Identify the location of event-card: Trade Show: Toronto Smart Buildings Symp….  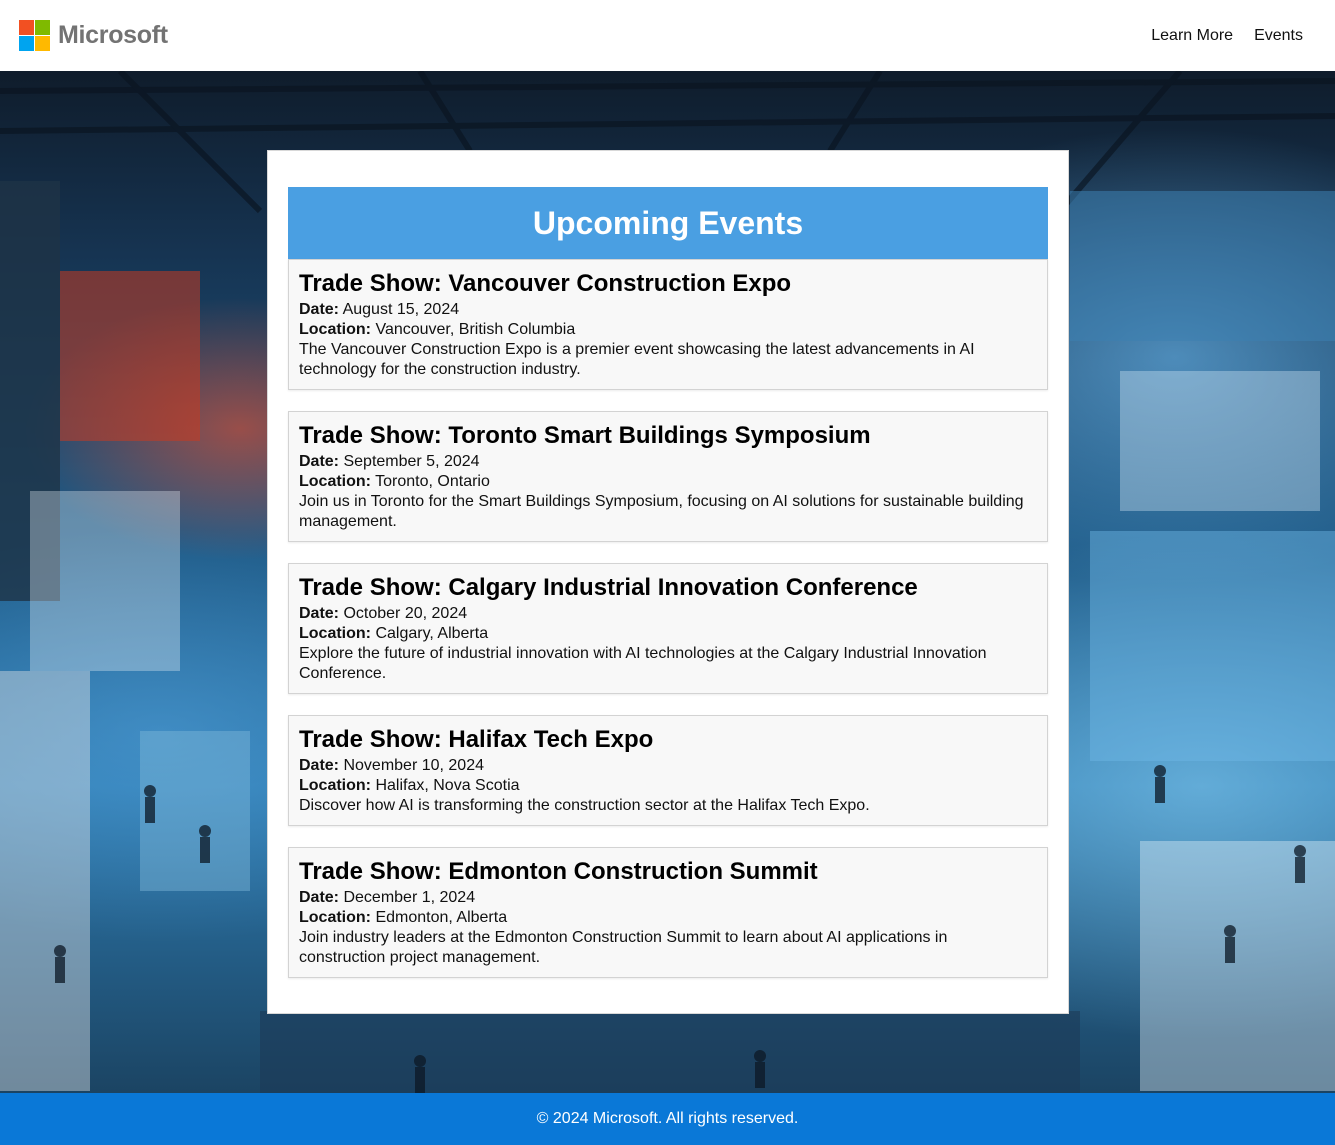
(668, 476).